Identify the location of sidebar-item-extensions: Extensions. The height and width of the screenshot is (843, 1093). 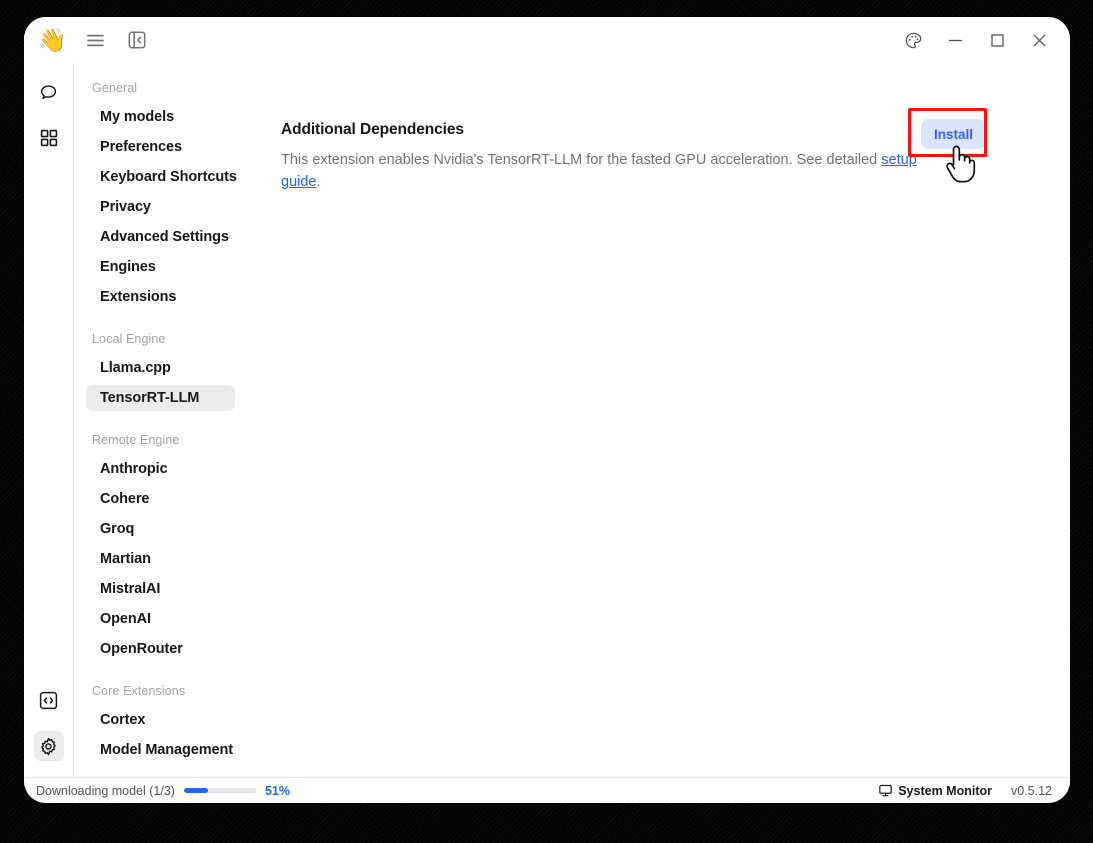
(160, 297).